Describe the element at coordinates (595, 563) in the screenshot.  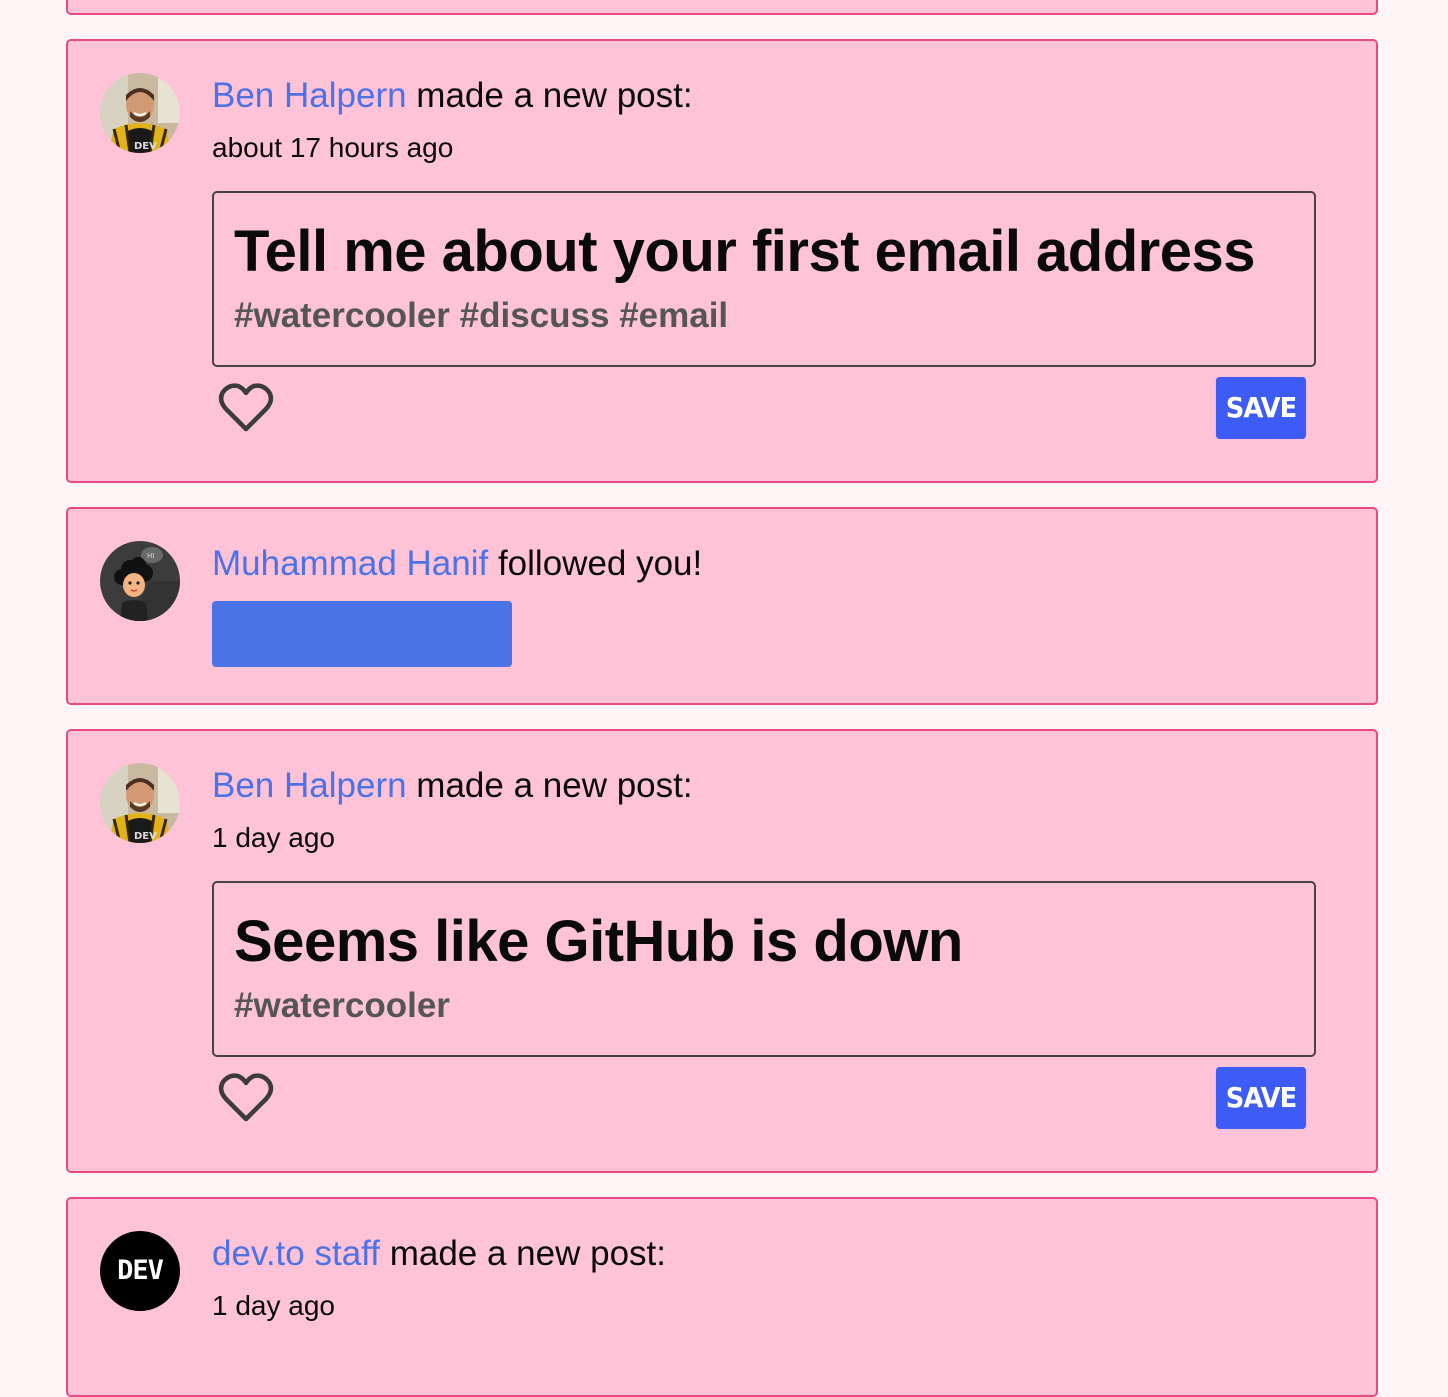
I see `action-text: followed you!` at that location.